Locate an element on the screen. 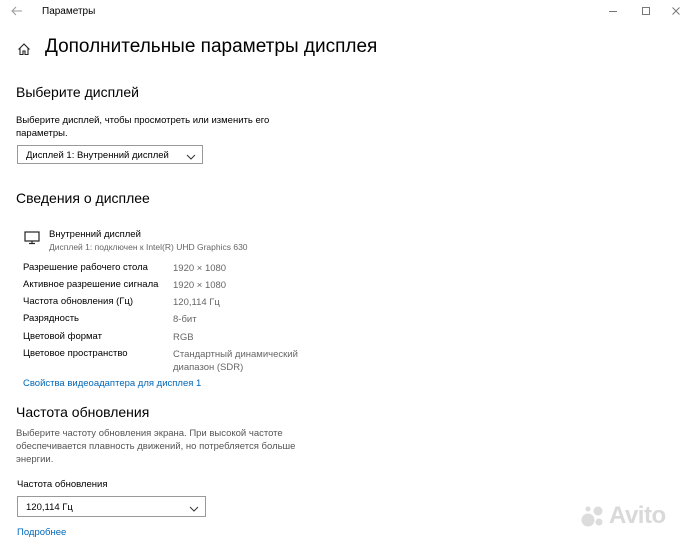  info-value-active-resolution: 1920 × 1080 is located at coordinates (200, 285).